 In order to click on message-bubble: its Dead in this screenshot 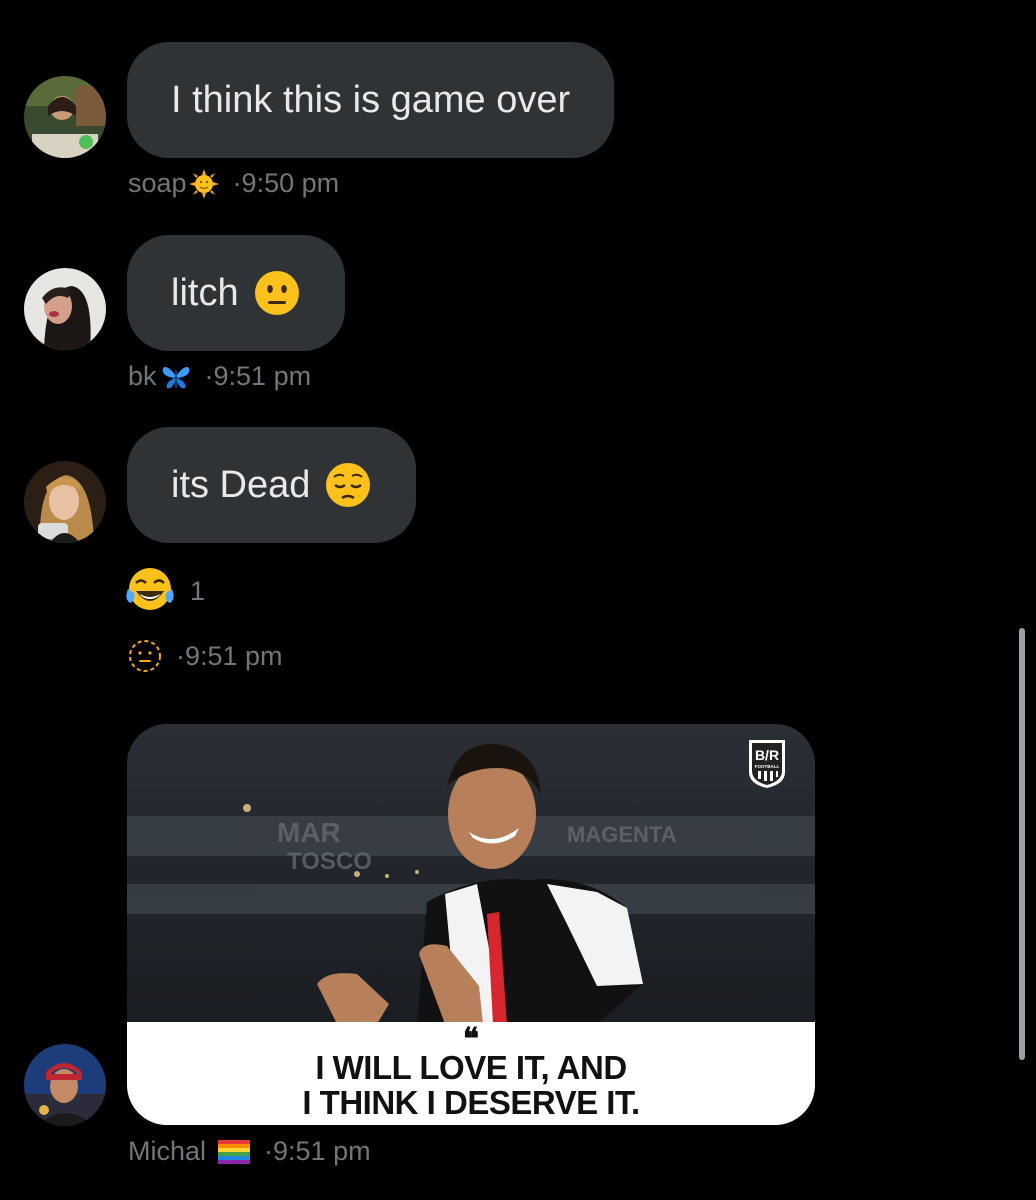, I will do `click(272, 485)`.